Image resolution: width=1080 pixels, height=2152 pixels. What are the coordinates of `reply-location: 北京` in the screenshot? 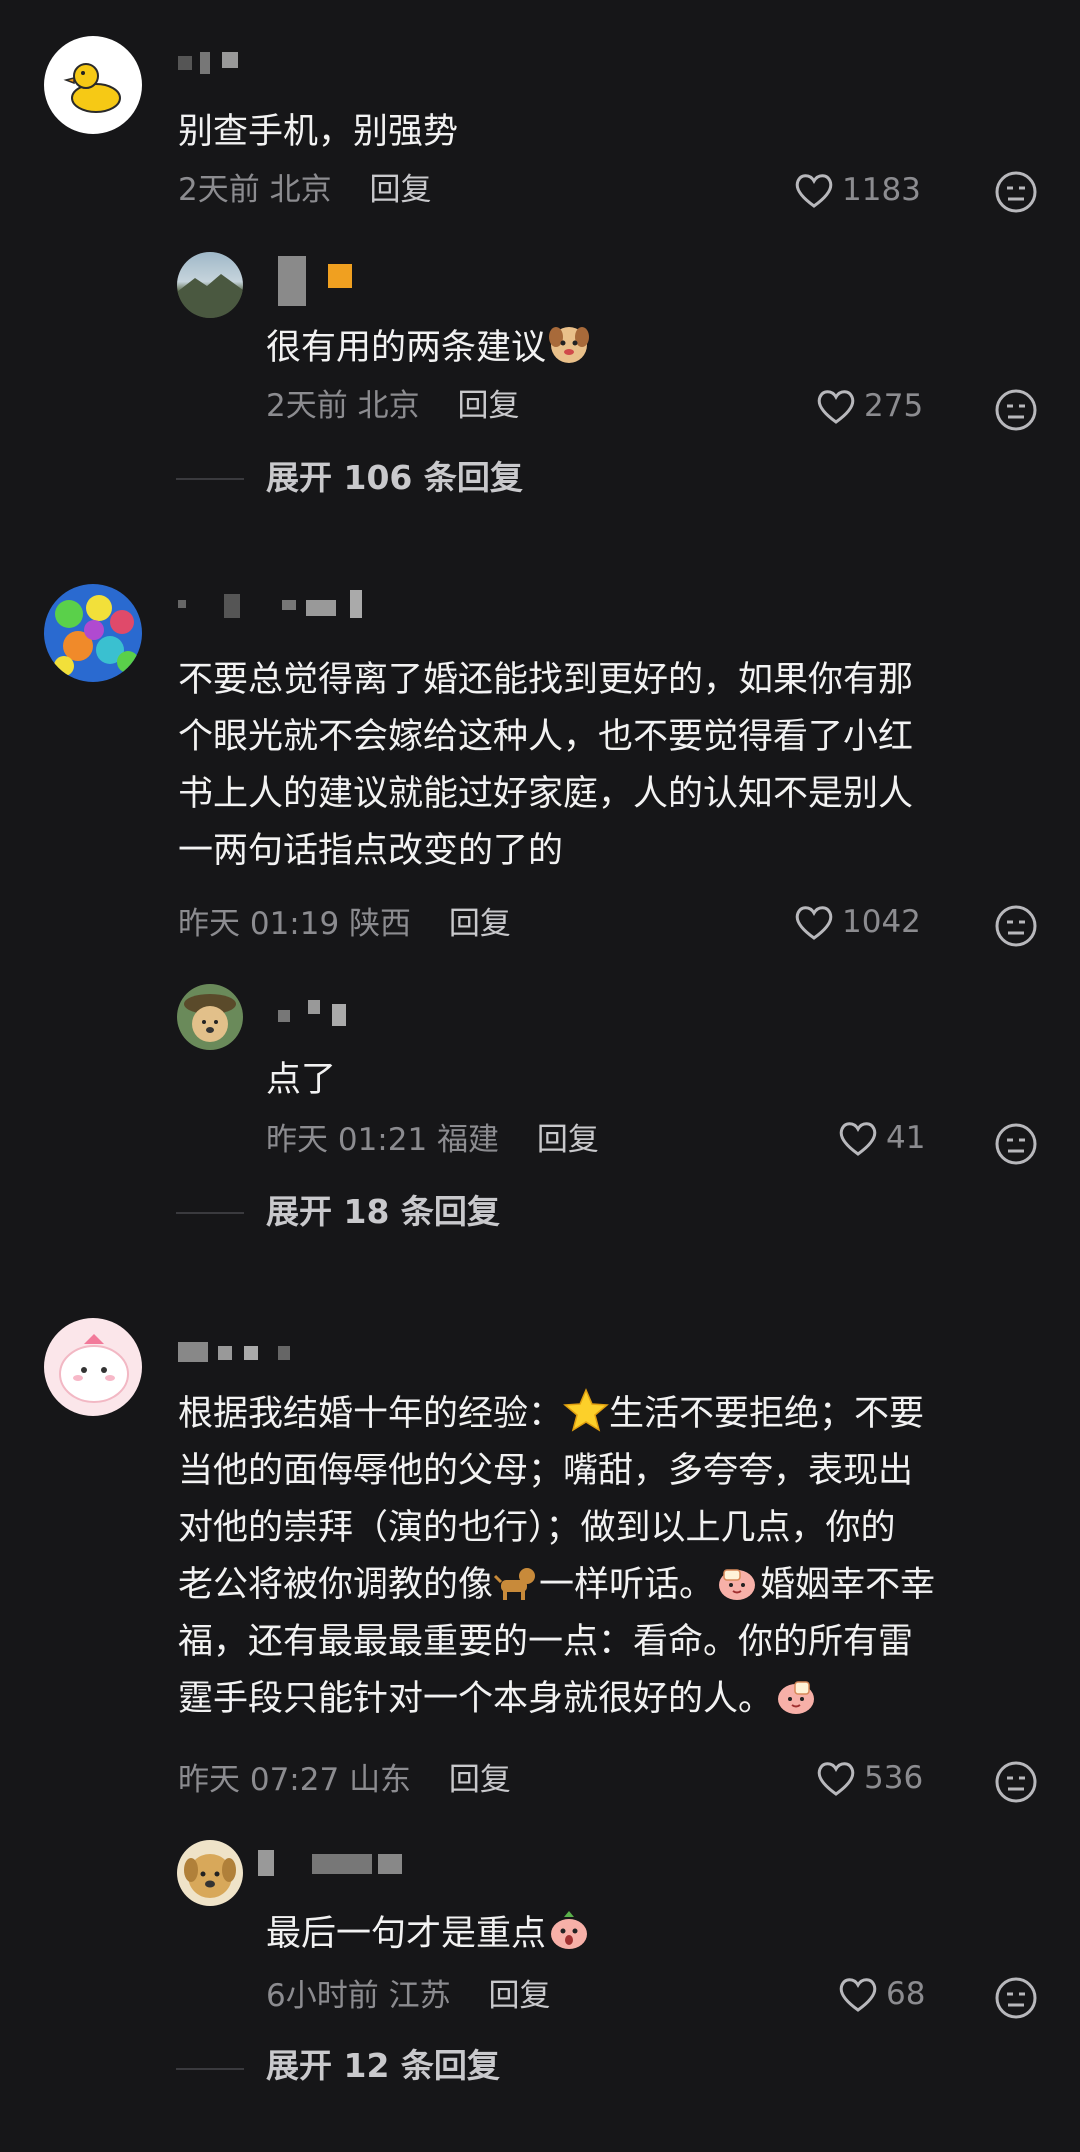 It's located at (388, 406).